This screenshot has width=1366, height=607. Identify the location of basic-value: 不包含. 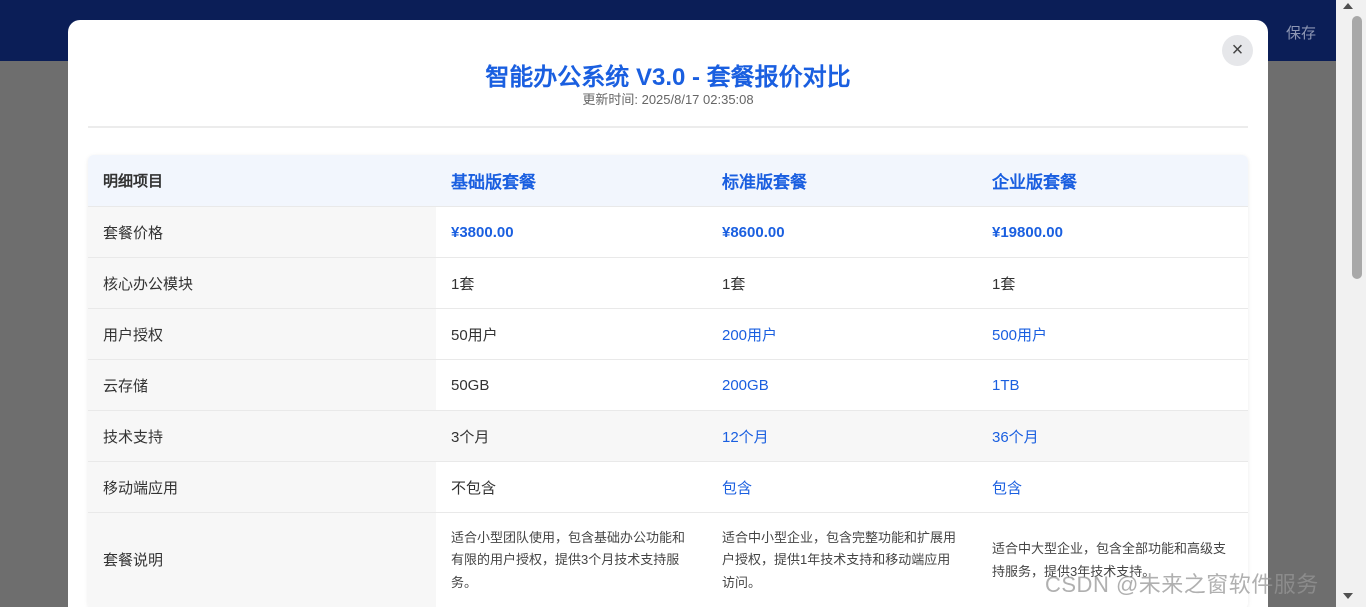
(474, 488).